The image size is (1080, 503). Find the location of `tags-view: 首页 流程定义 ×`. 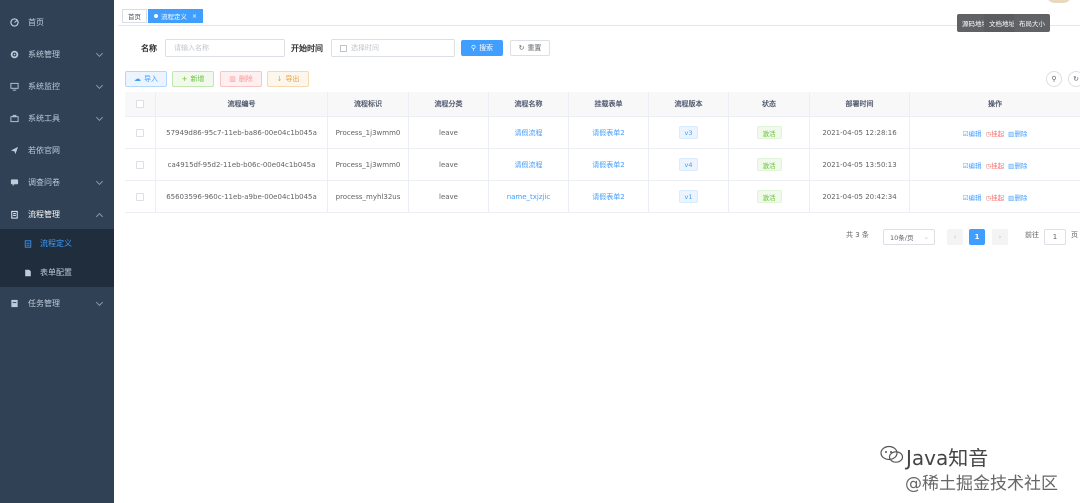

tags-view: 首页 流程定义 × is located at coordinates (599, 16).